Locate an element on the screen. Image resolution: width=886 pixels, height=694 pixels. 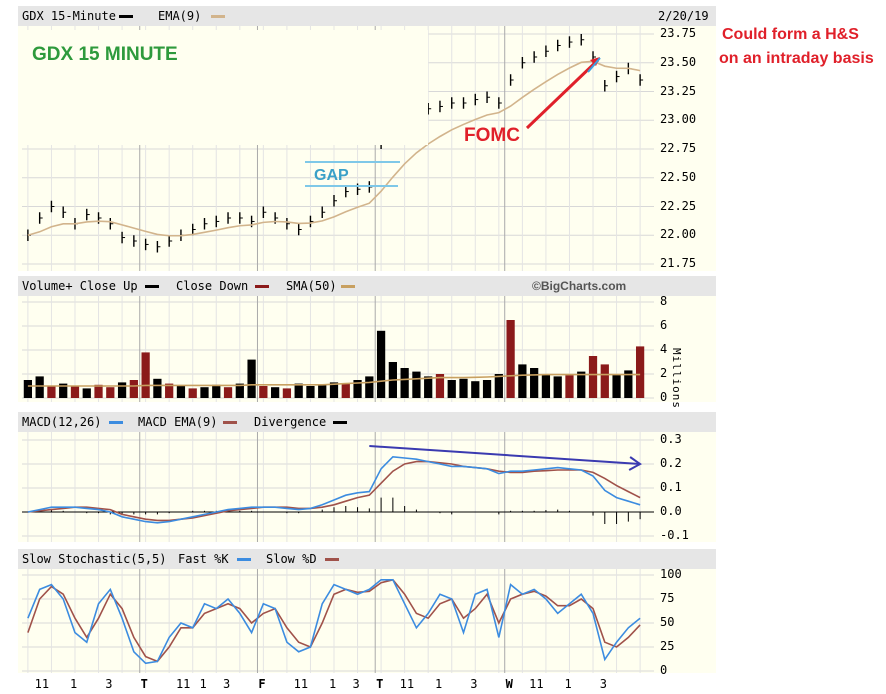
y-tick-label: 100 is located at coordinates (671, 574).